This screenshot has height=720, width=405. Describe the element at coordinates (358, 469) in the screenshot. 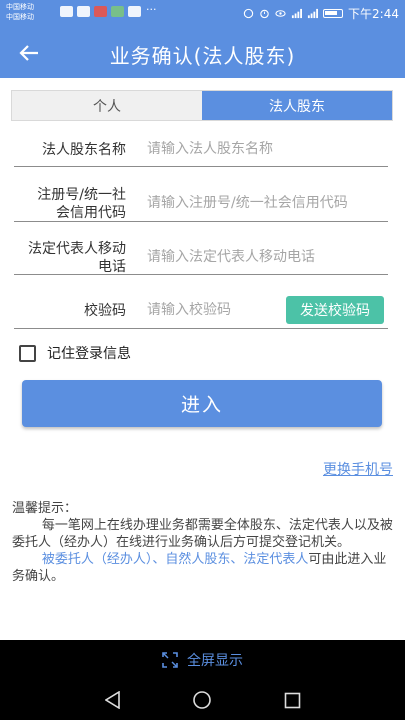

I see `change-phone-link: 更换手机号` at that location.